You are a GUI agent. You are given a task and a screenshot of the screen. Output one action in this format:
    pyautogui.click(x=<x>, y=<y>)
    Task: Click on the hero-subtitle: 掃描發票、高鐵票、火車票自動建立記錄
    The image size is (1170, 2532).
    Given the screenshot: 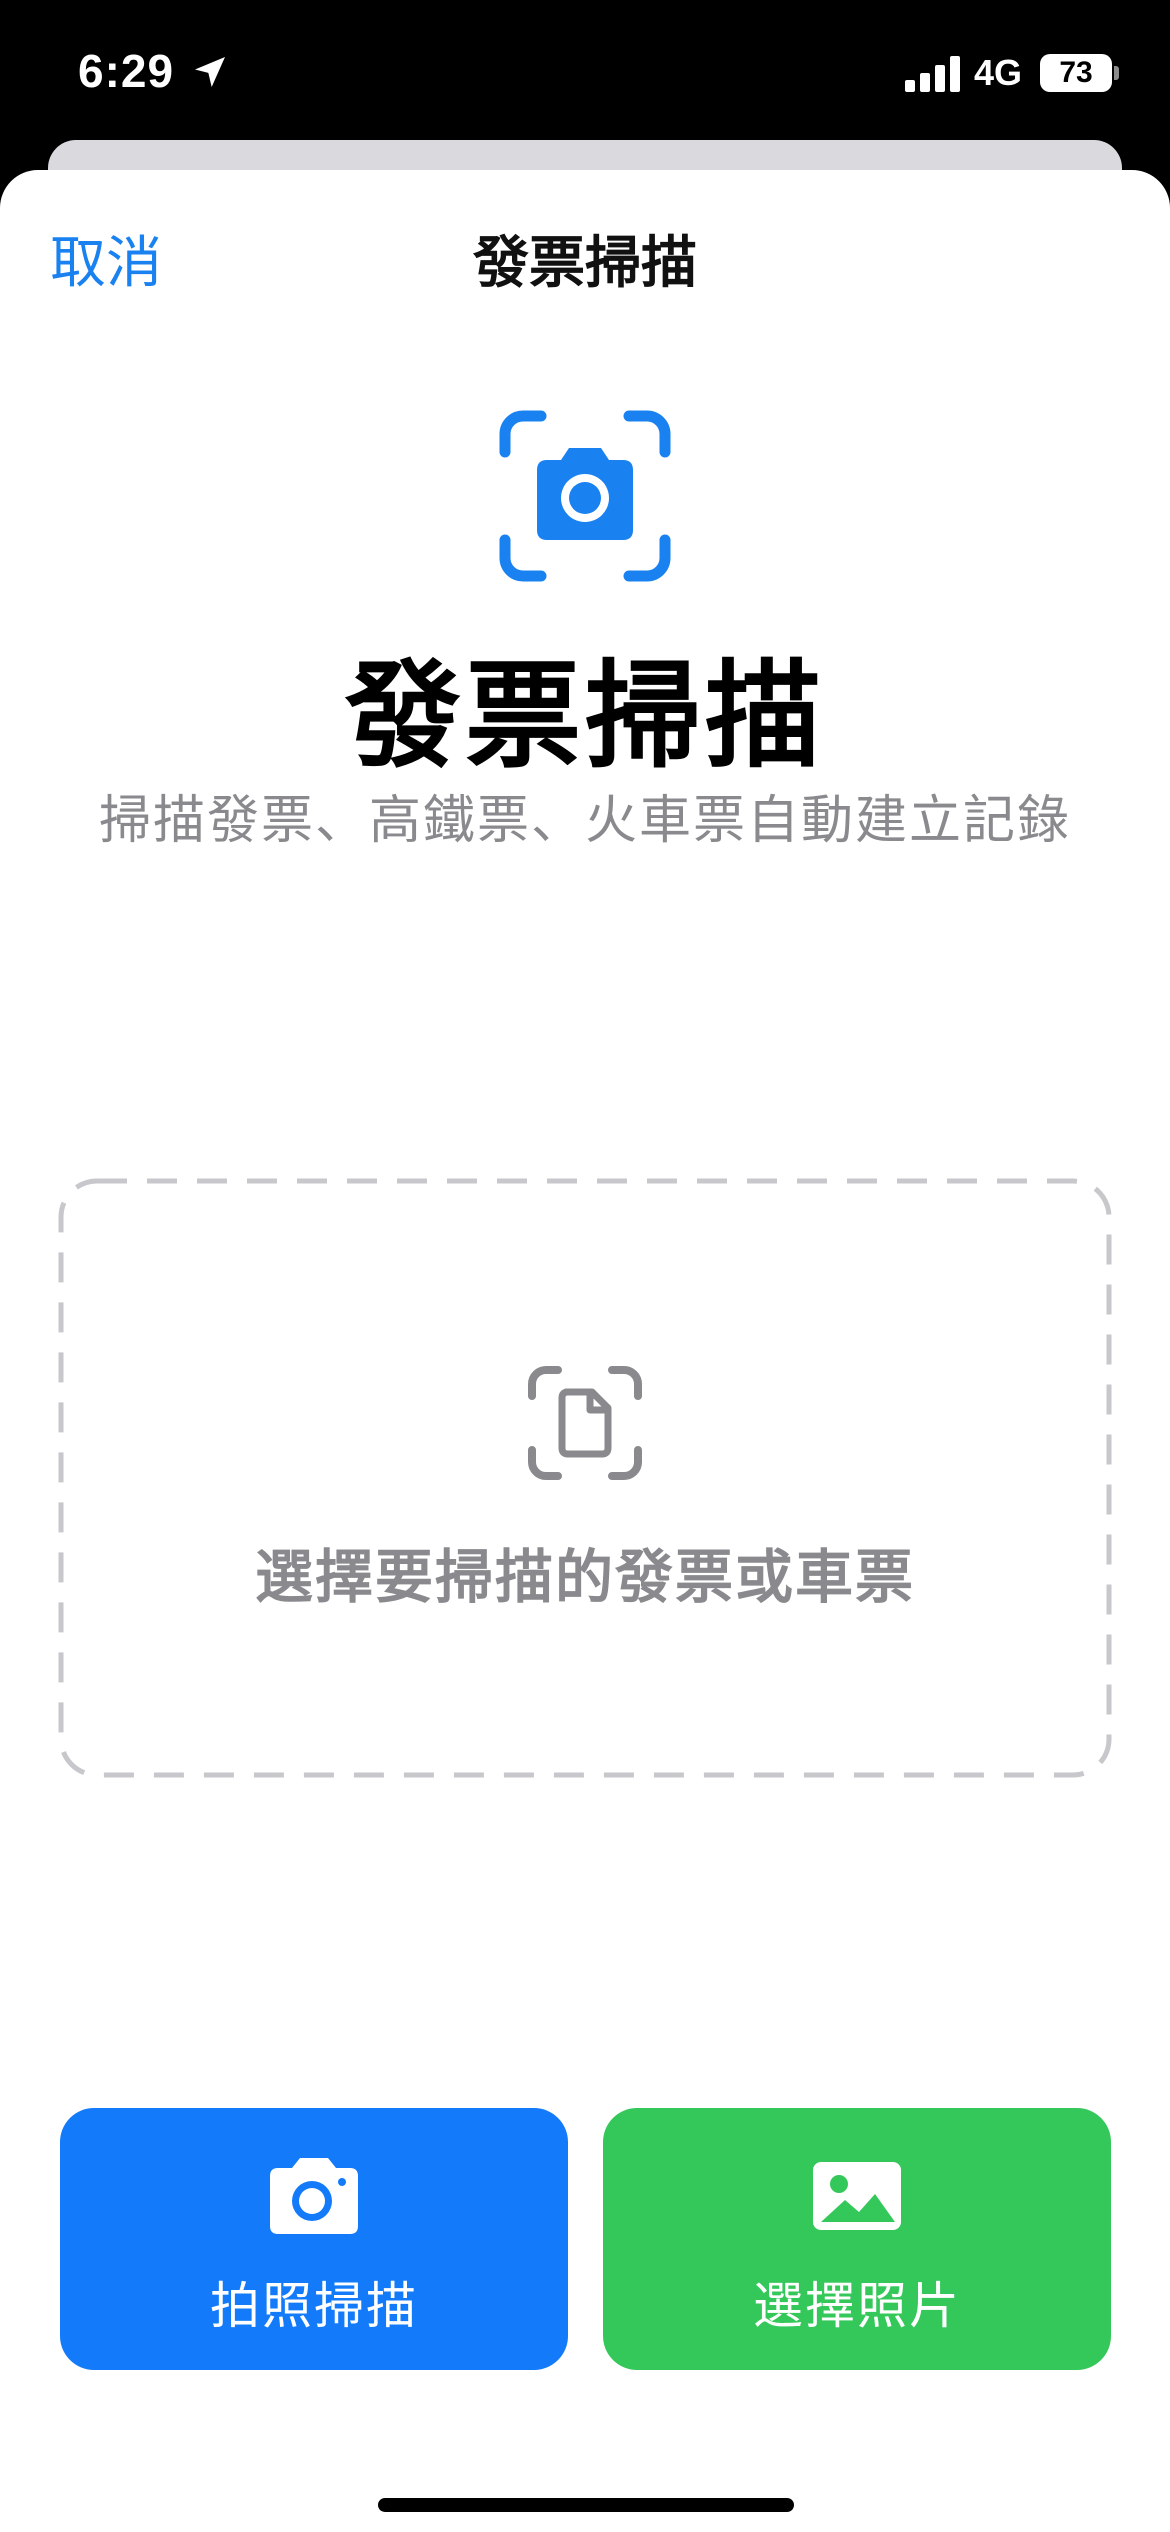 What is the action you would take?
    pyautogui.click(x=584, y=821)
    